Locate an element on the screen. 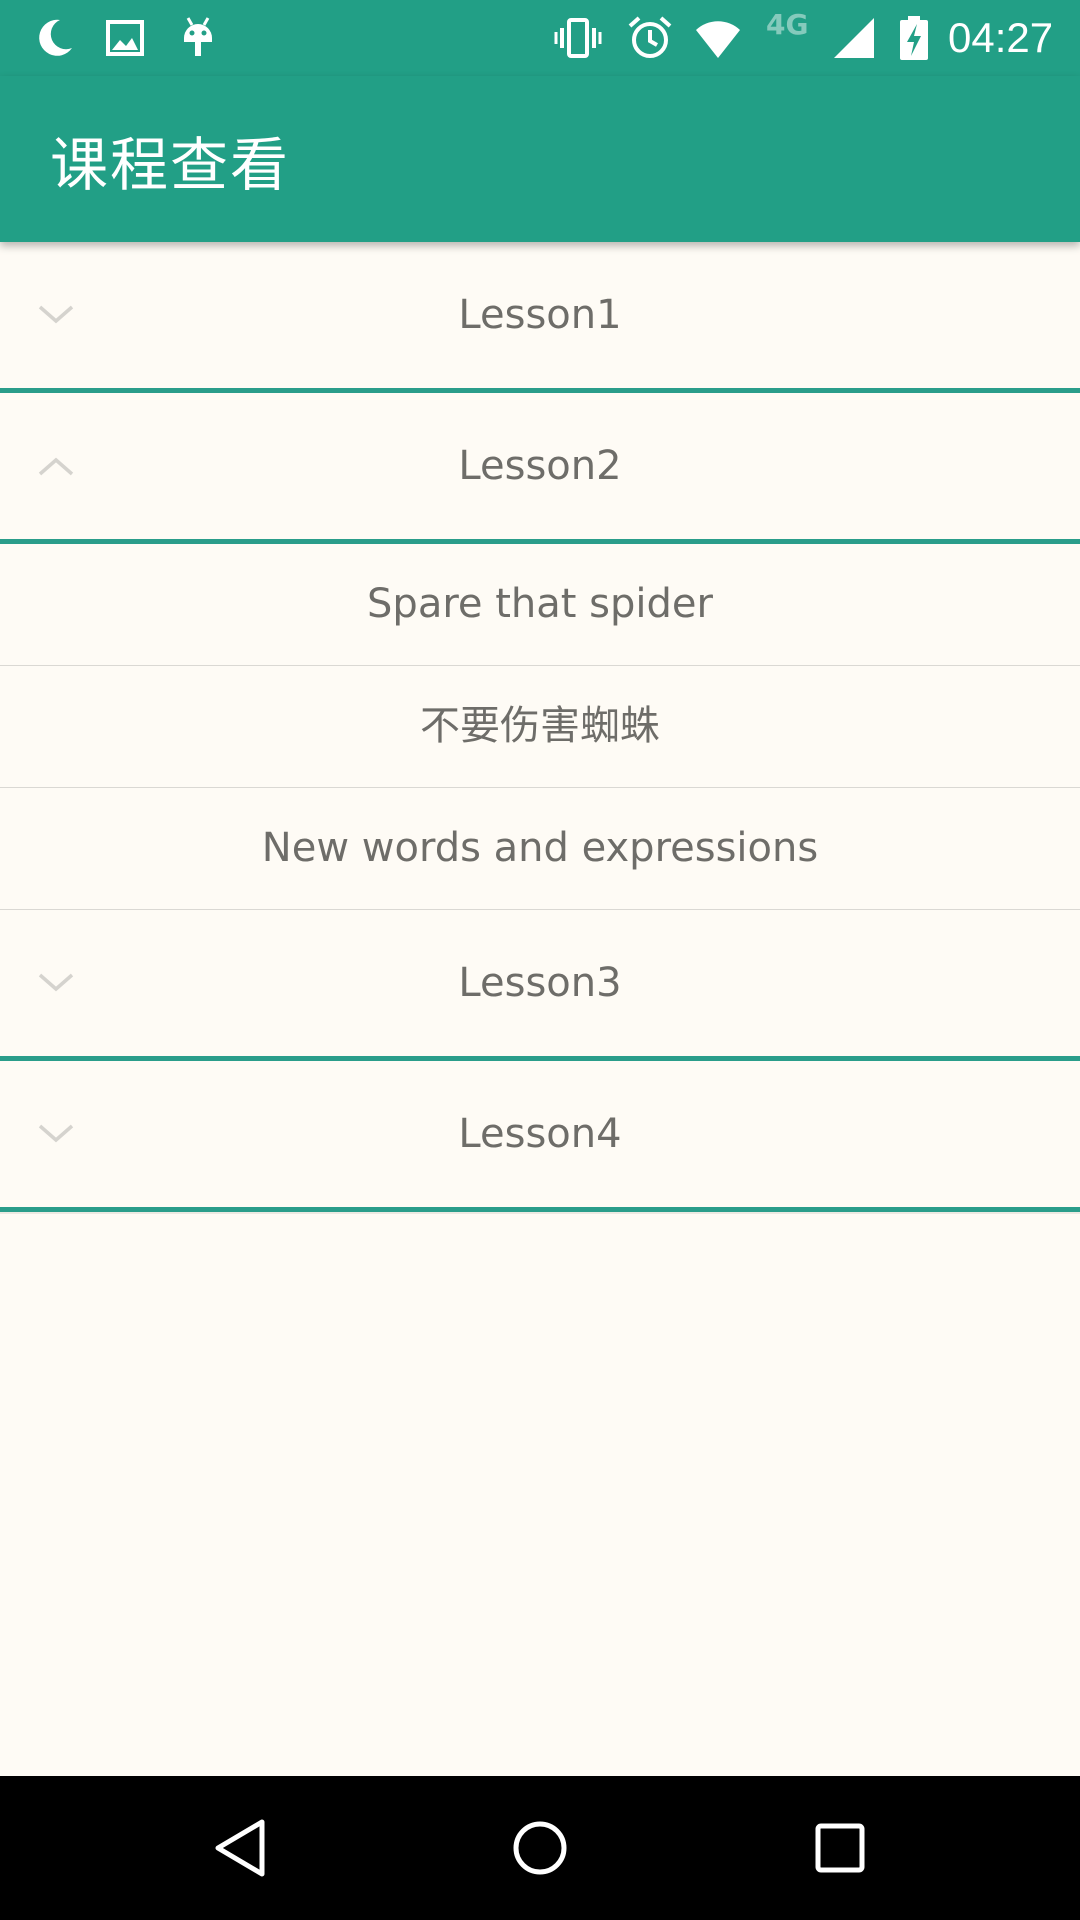  list-item-spare-that-spider: Spare that spider is located at coordinates (540, 605).